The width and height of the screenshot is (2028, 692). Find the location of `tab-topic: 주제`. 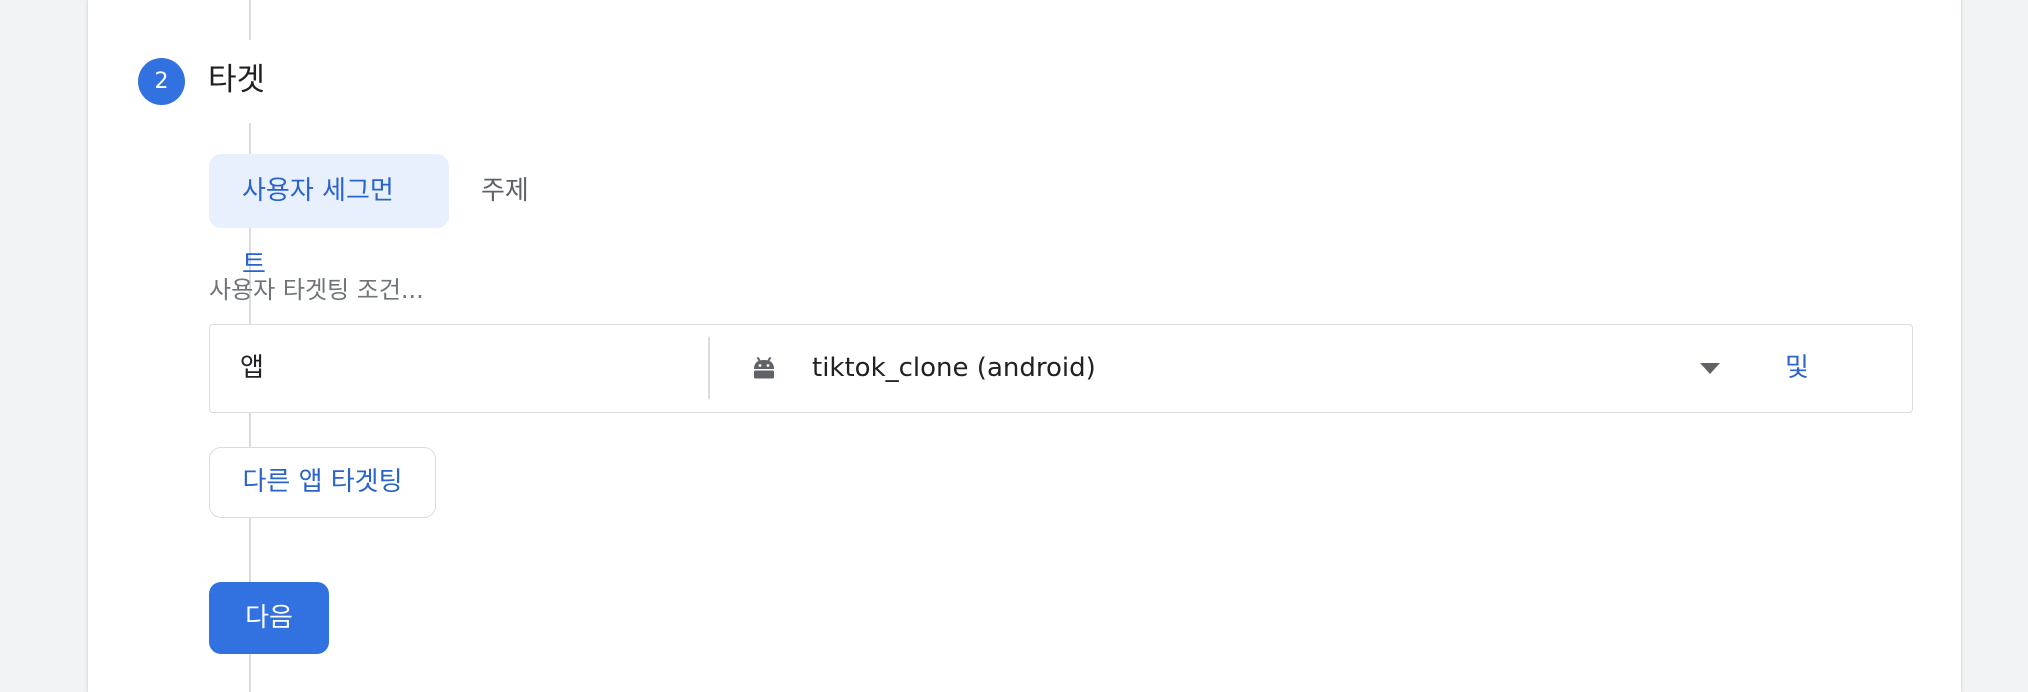

tab-topic: 주제 is located at coordinates (505, 191).